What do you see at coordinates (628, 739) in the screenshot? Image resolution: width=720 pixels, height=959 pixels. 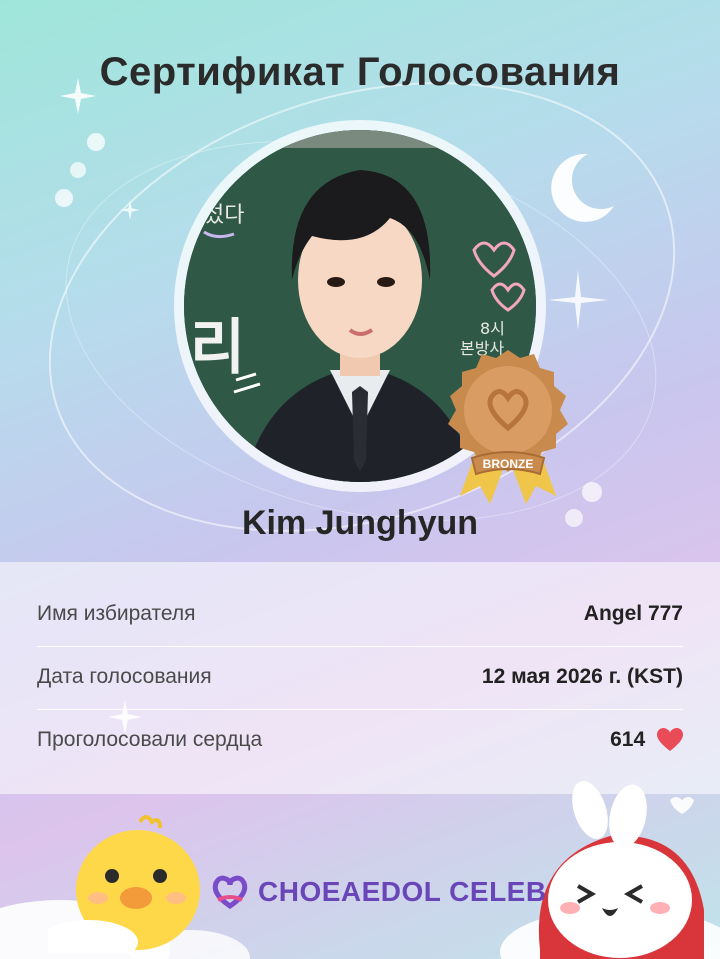 I see `hearts-value: 614` at bounding box center [628, 739].